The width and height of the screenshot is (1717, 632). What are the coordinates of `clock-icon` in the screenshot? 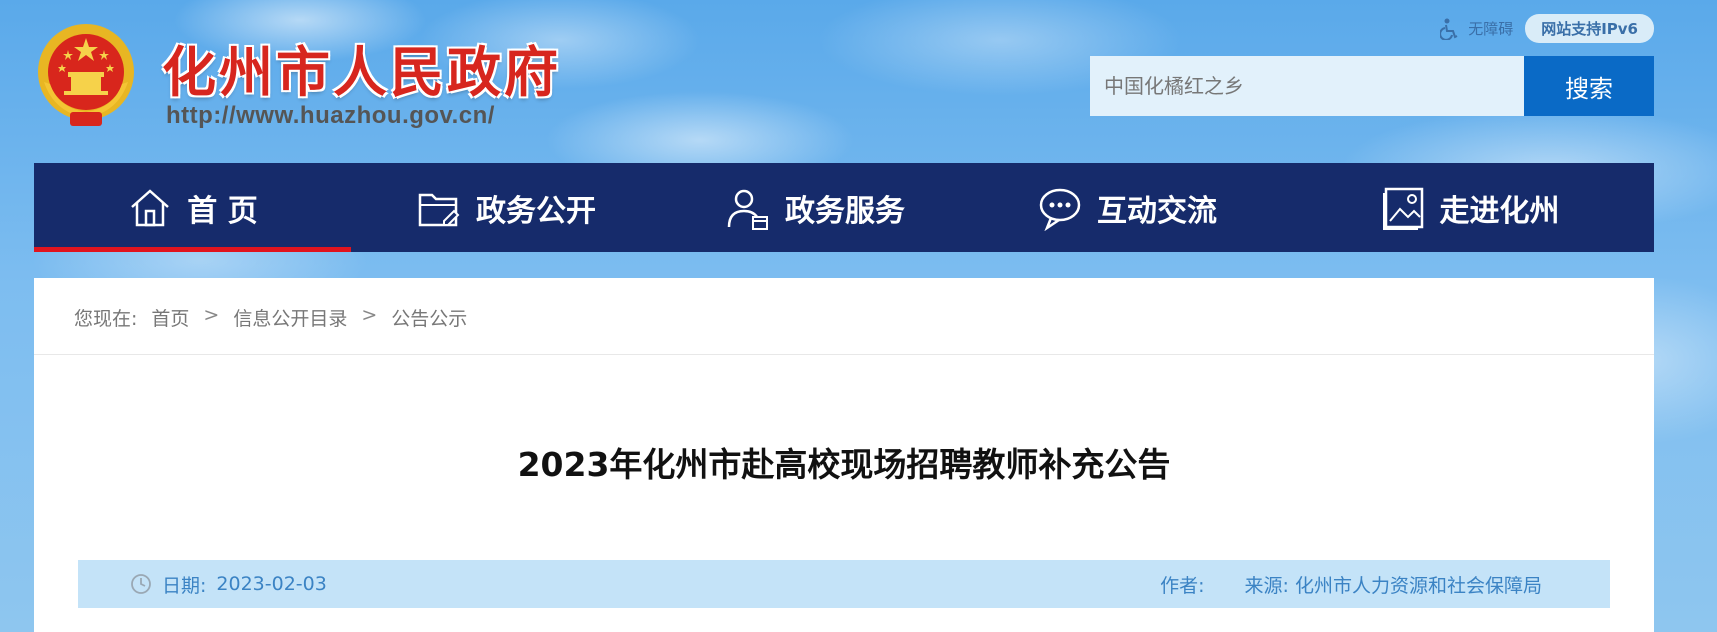 It's located at (141, 584).